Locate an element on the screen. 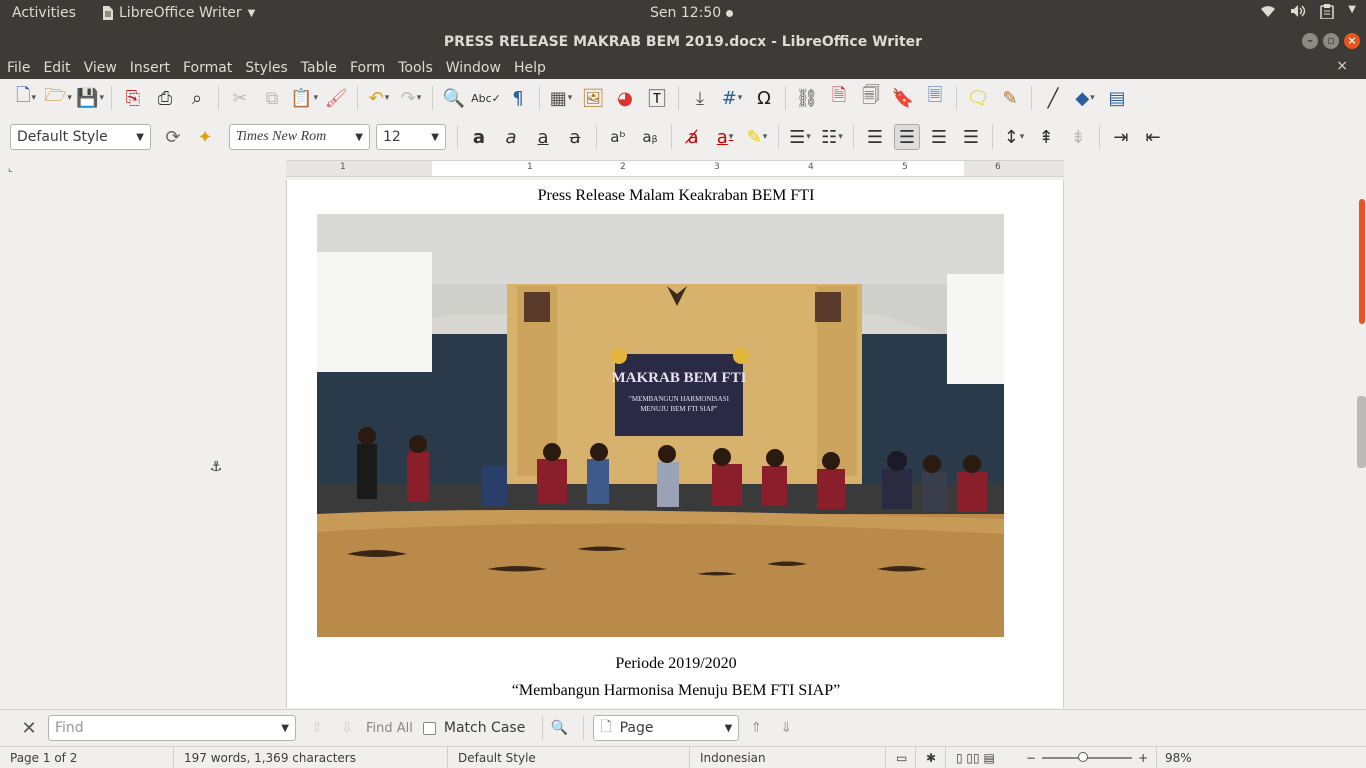 Image resolution: width=1366 pixels, height=768 pixels. anchor-icon: ⚓ is located at coordinates (216, 468).